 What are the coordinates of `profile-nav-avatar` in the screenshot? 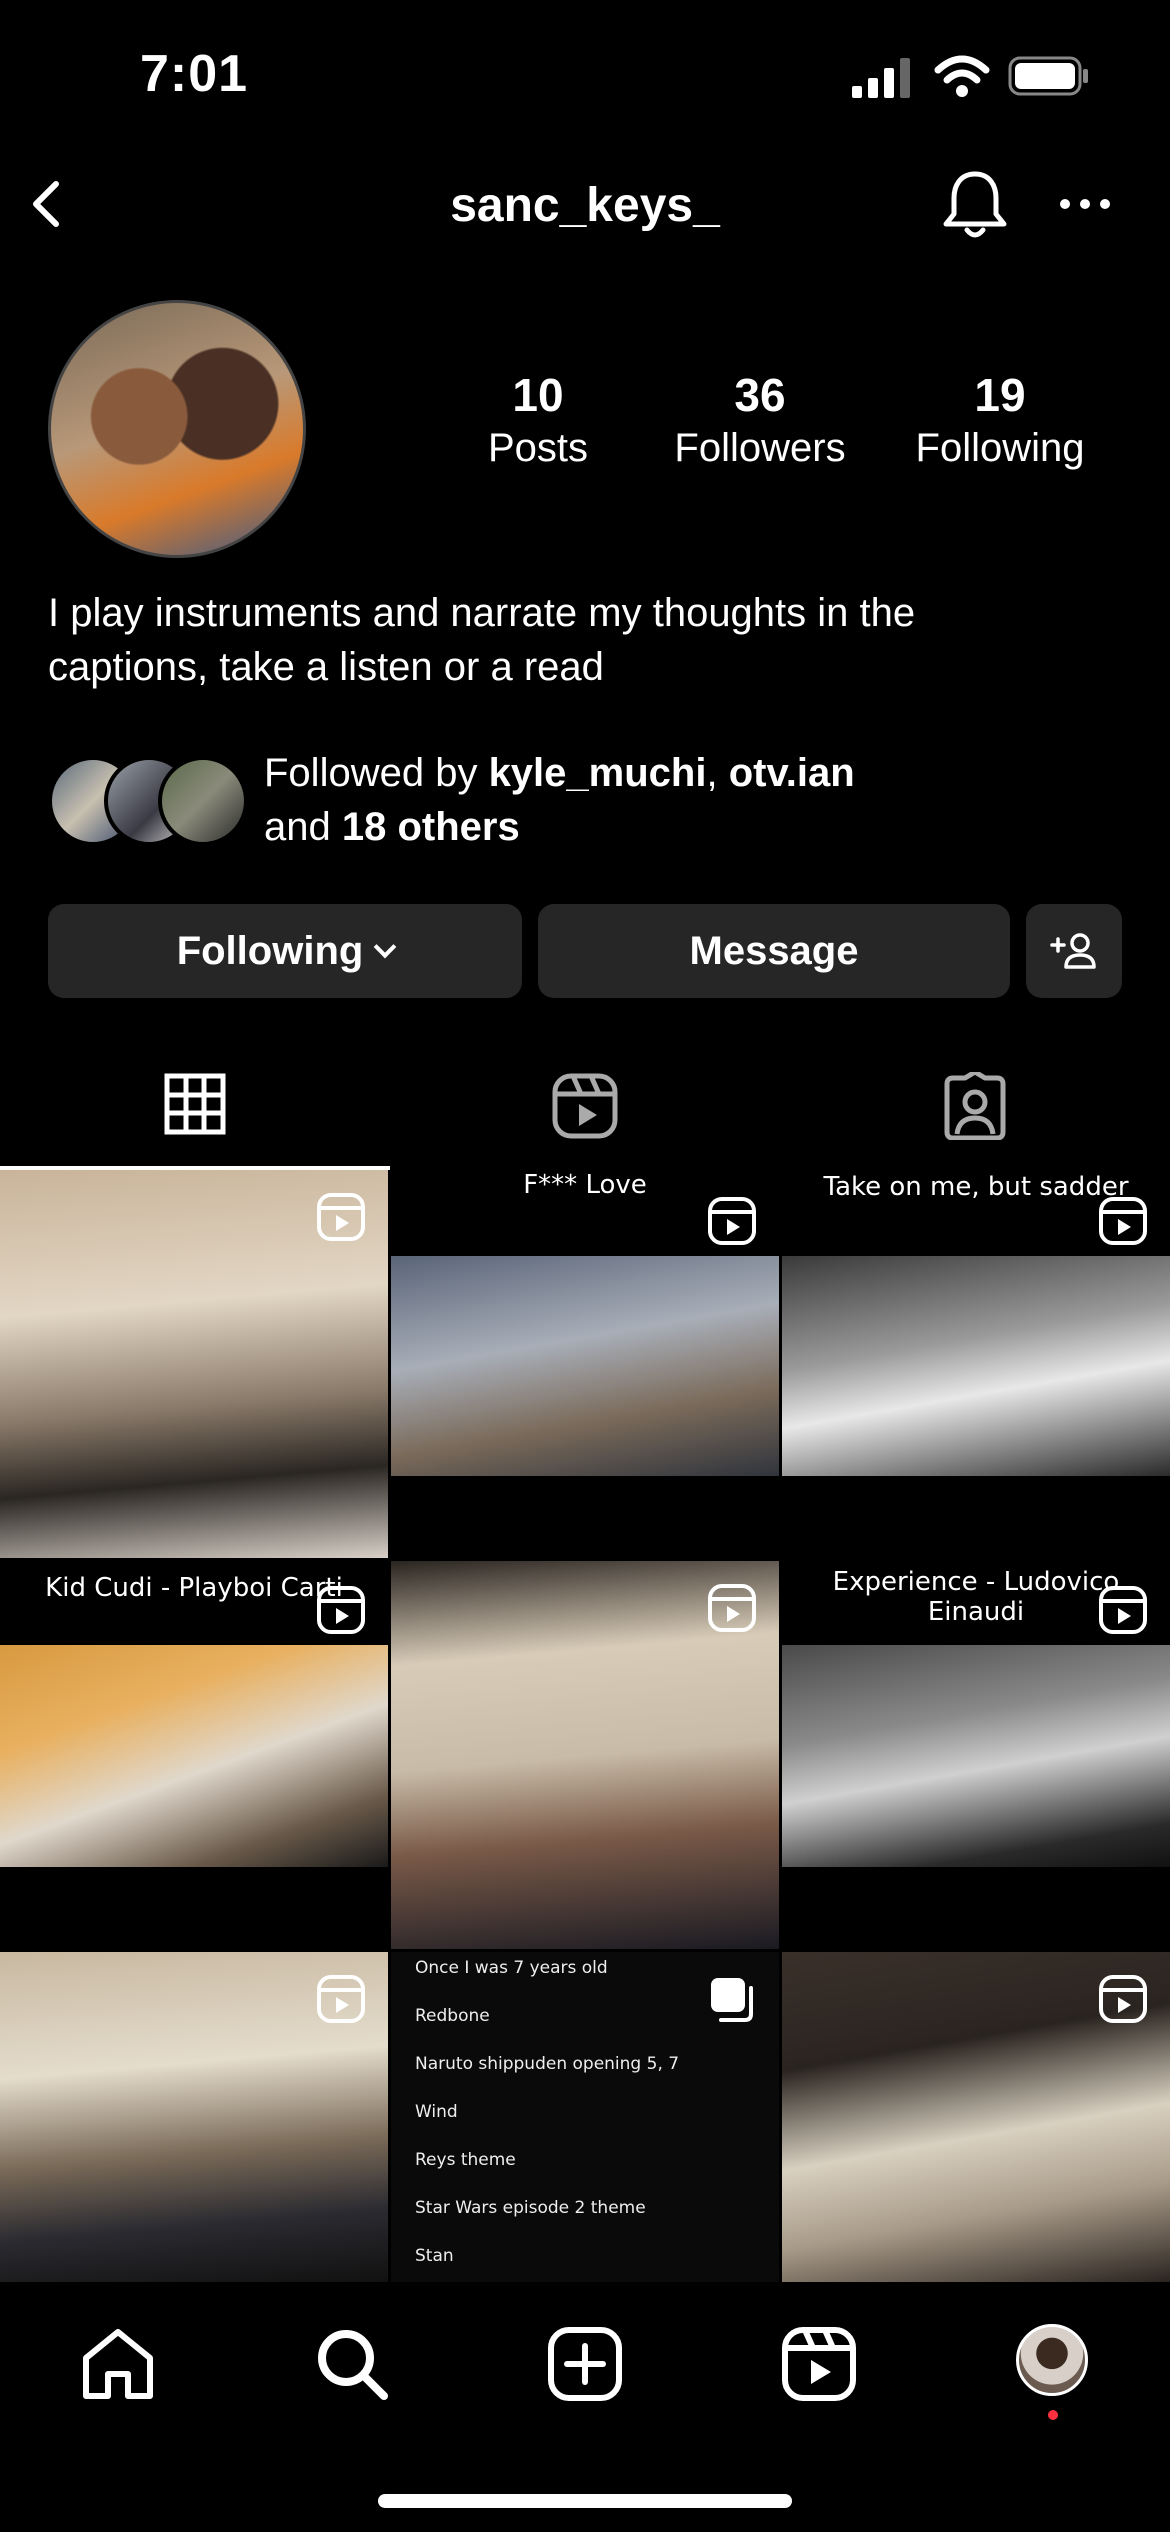 It's located at (1052, 2360).